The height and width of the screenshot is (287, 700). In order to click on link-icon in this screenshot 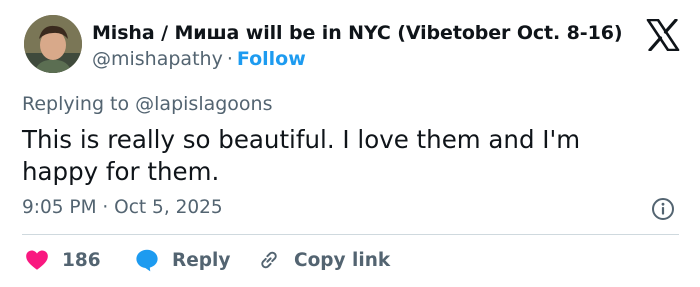, I will do `click(269, 260)`.